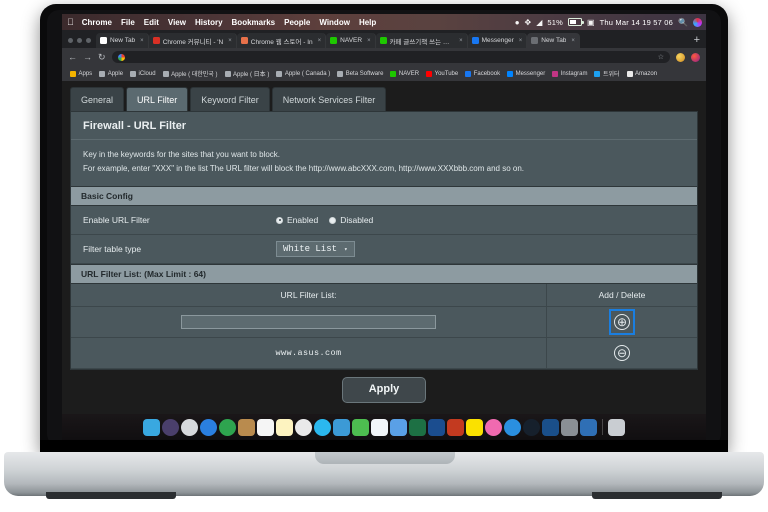 The height and width of the screenshot is (512, 768). Describe the element at coordinates (112, 249) in the screenshot. I see `filter-table-type-label: Filter table type` at that location.